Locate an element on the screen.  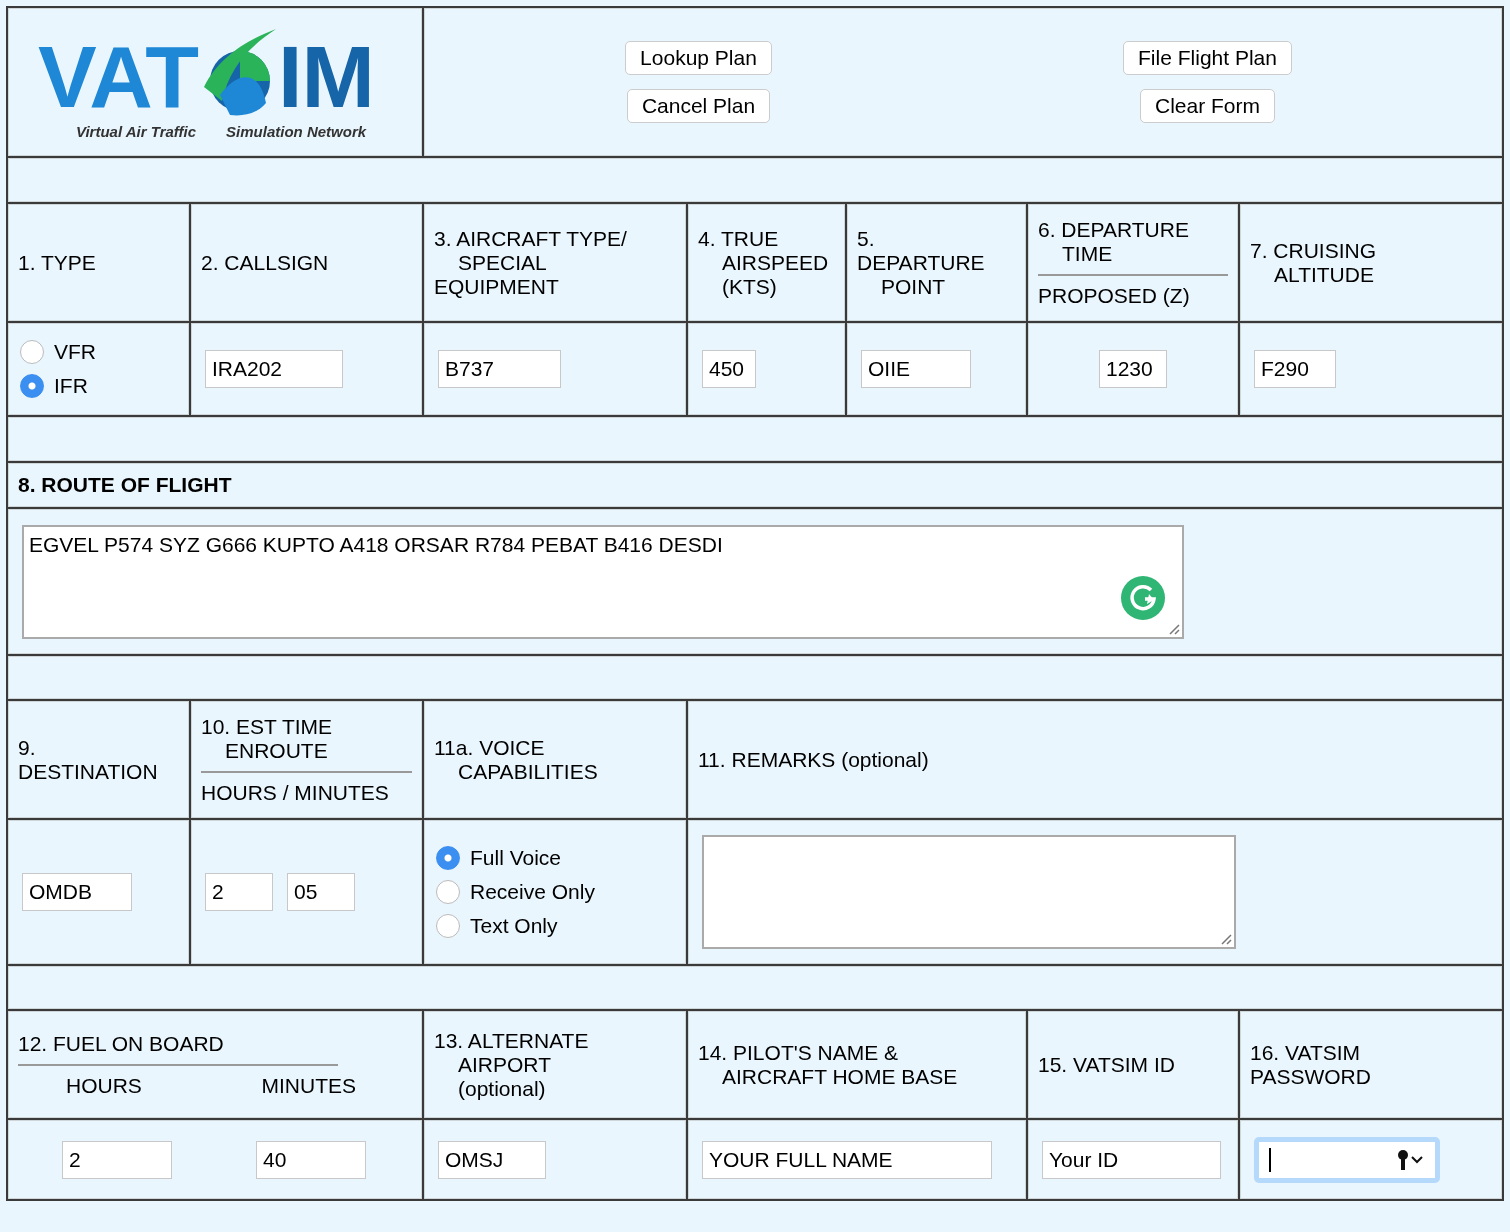
radio-option: VFR is located at coordinates (104, 352).